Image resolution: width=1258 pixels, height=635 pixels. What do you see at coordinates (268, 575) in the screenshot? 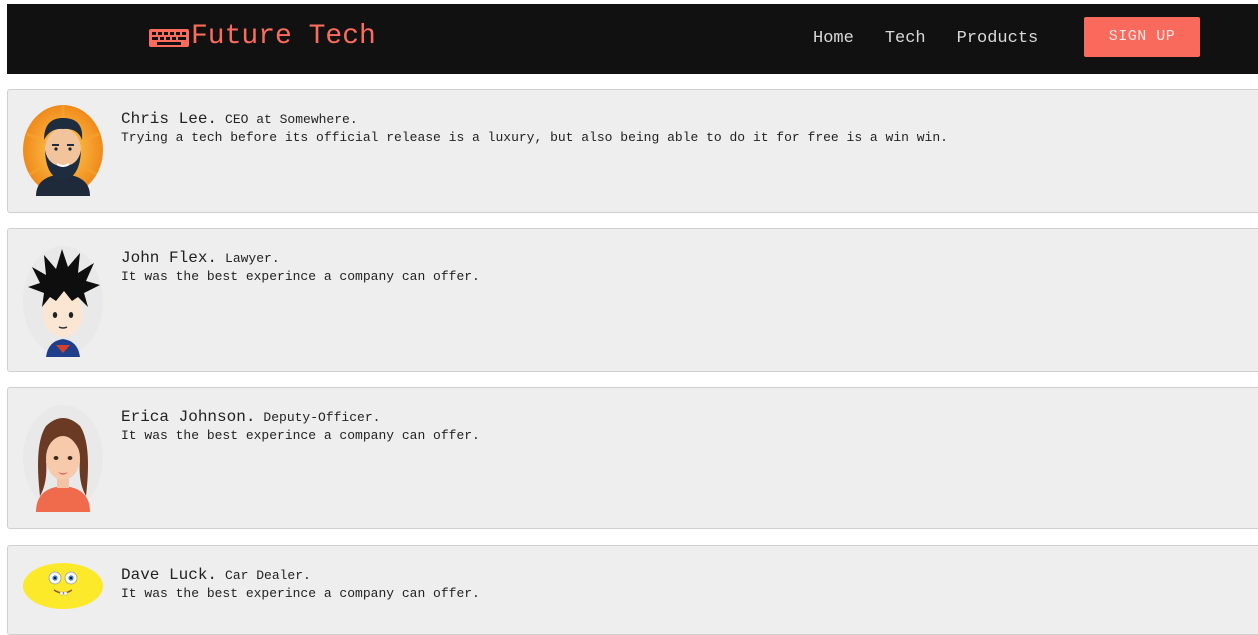
I see `testimonial-role: Car Dealer.` at bounding box center [268, 575].